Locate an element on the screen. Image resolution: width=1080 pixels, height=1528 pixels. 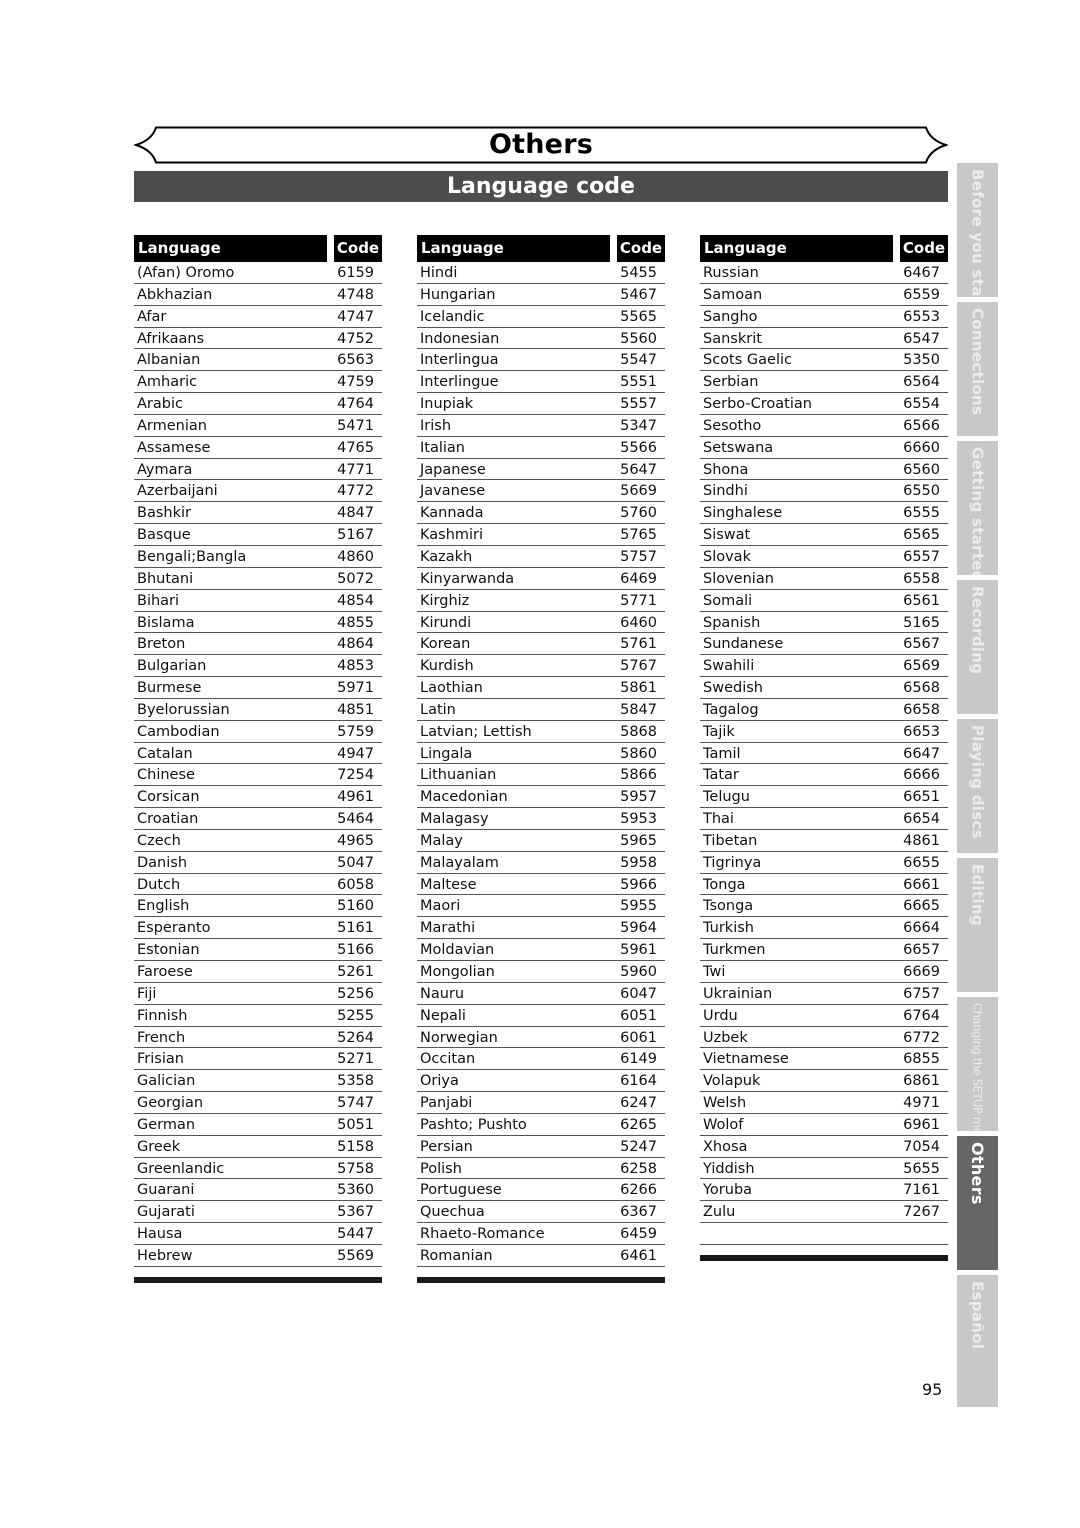
language-code: 6665 is located at coordinates (921, 906).